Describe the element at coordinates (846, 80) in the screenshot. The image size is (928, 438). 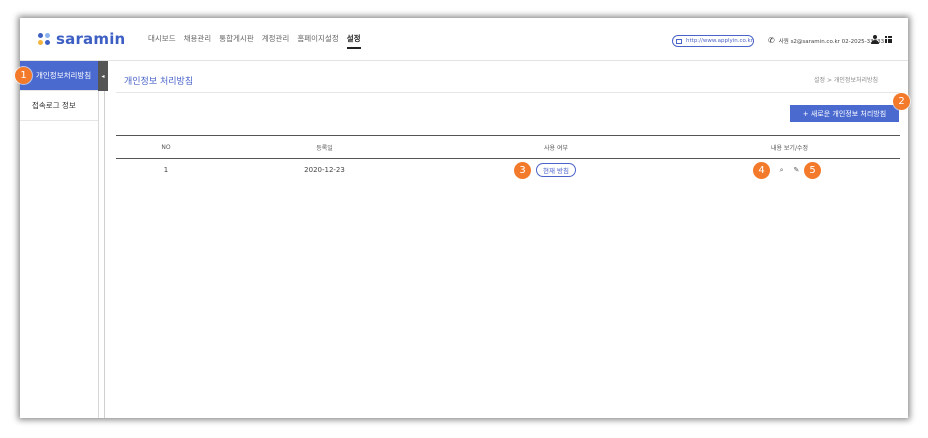
I see `breadcrumb: 설정 > 개인정보처리방침` at that location.